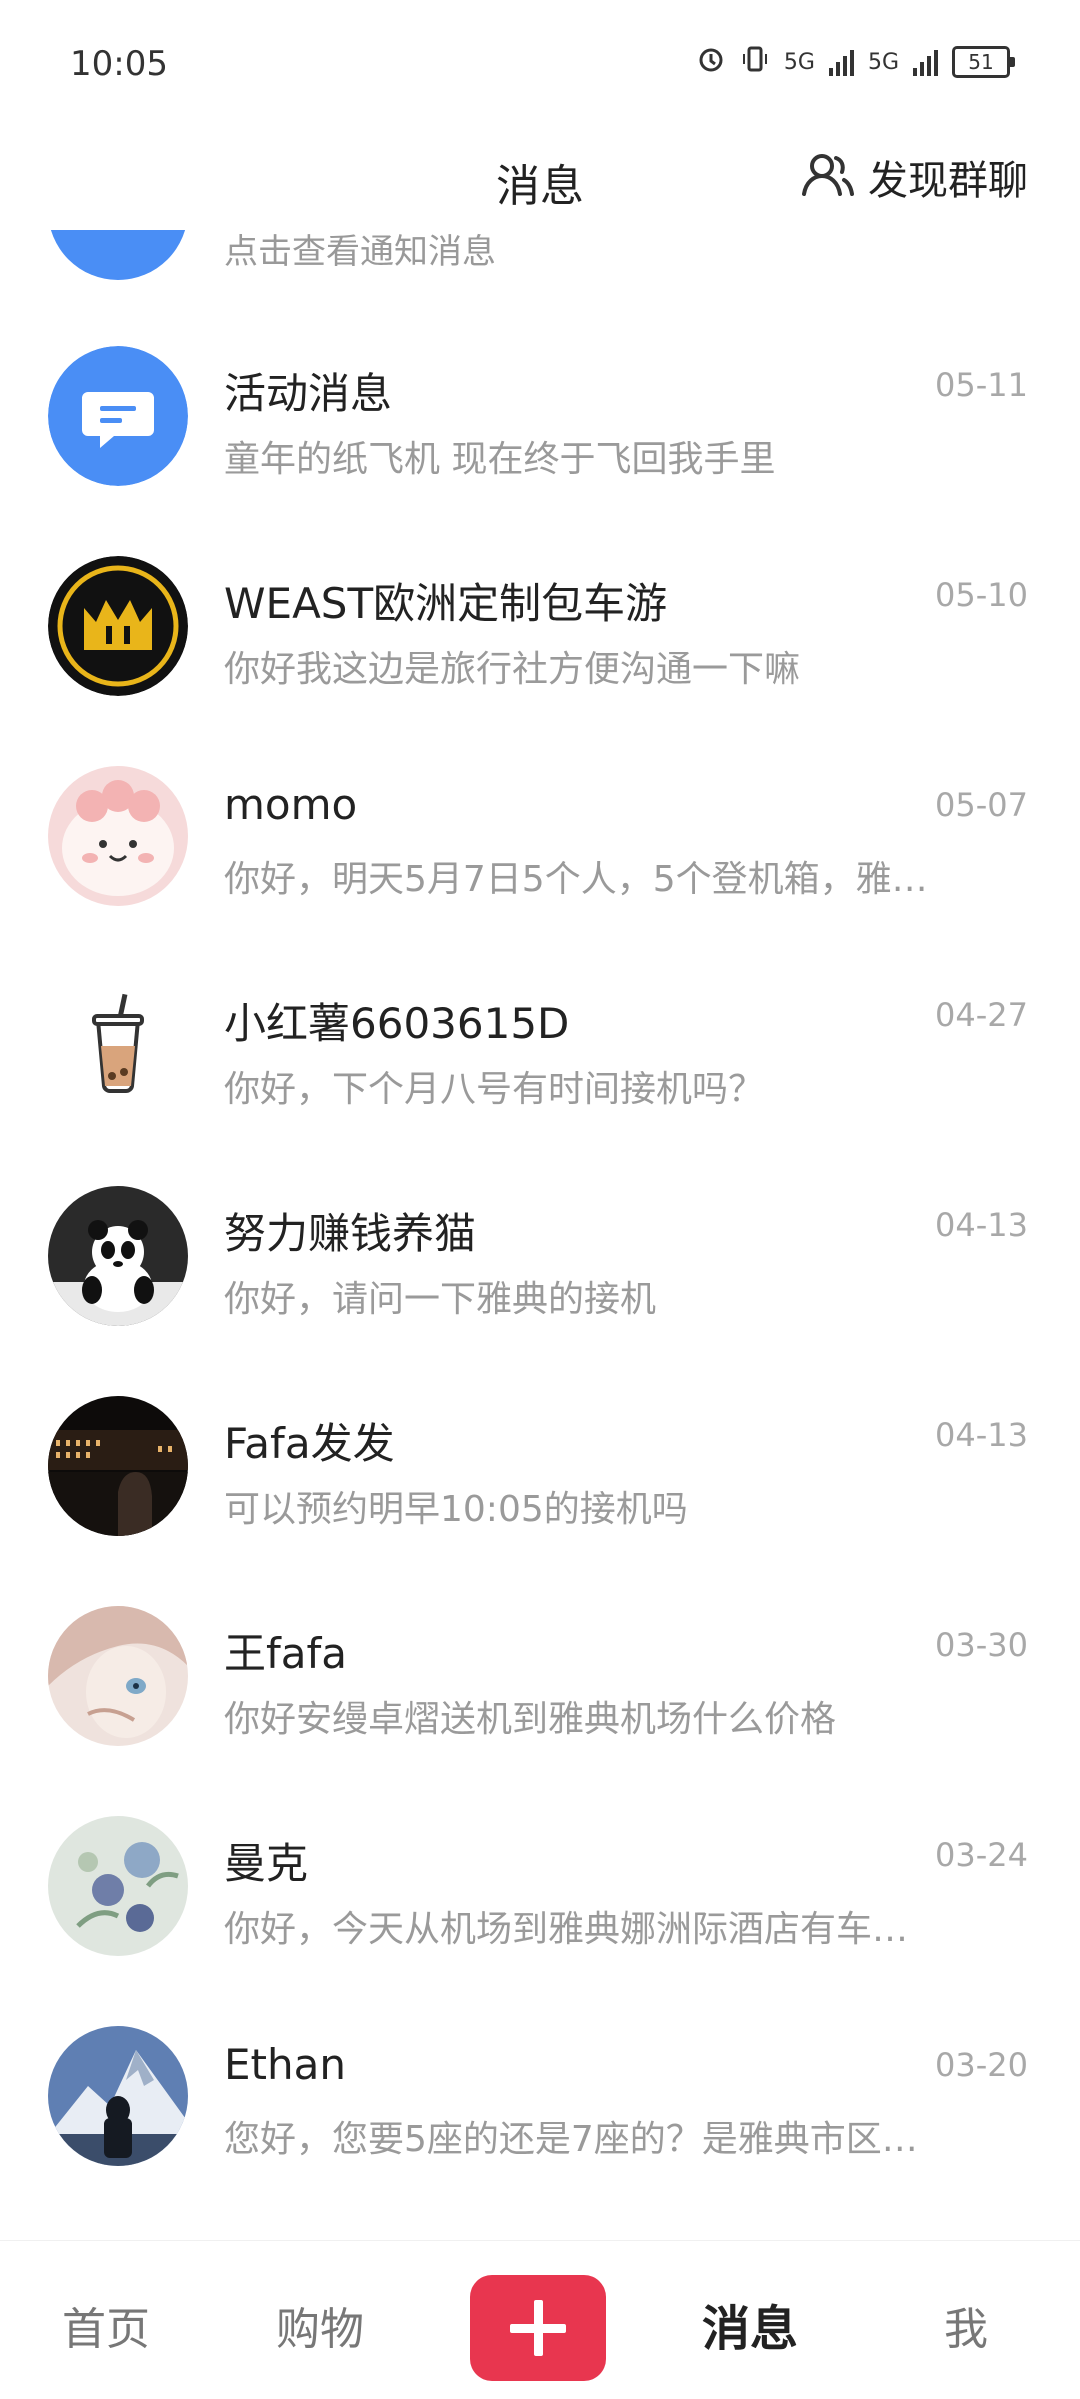 Image resolution: width=1080 pixels, height=2399 pixels. What do you see at coordinates (981, 385) in the screenshot?
I see `message-date: 05-11` at bounding box center [981, 385].